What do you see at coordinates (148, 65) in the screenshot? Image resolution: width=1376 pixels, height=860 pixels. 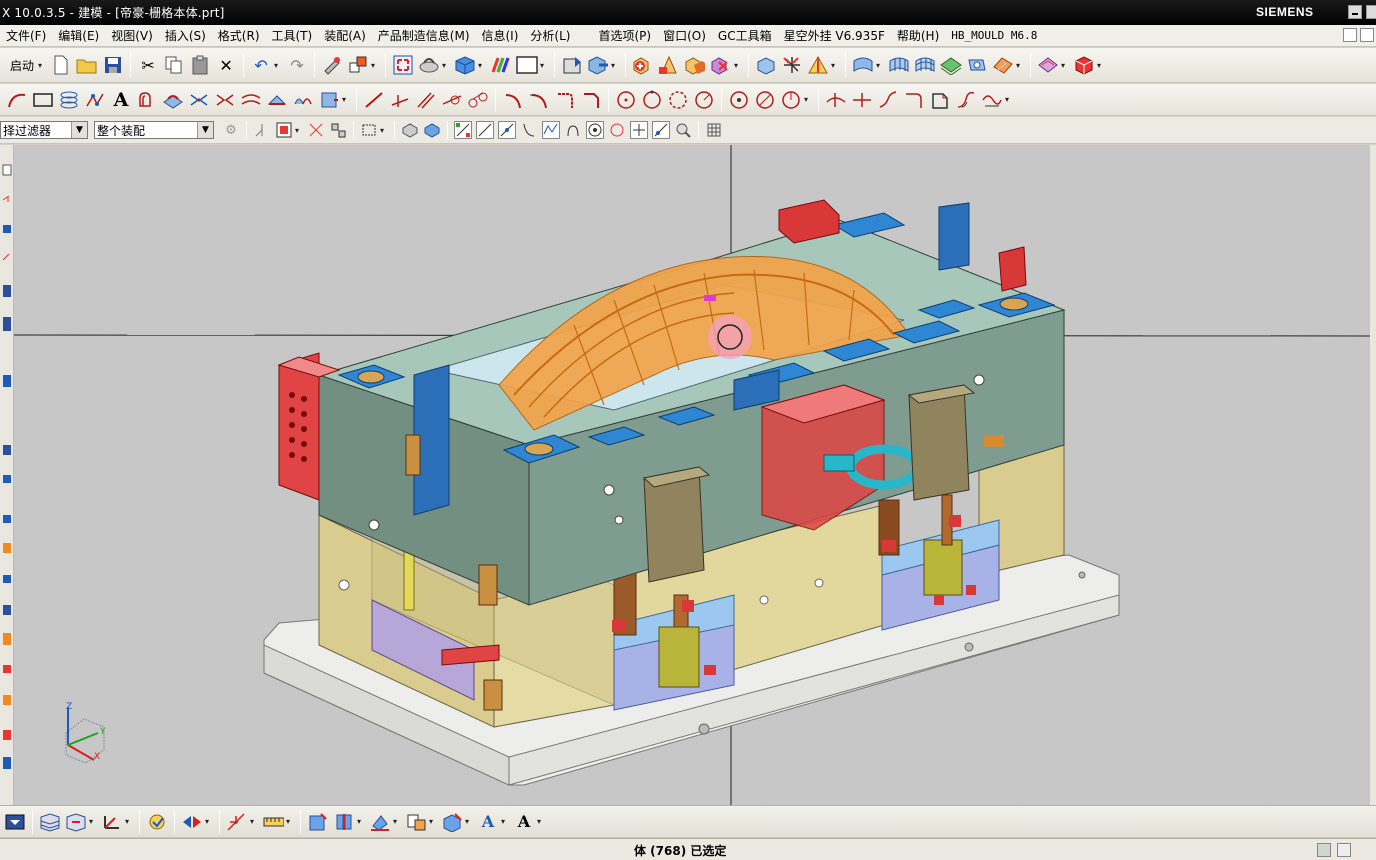 I see `cut-icon: ✂` at bounding box center [148, 65].